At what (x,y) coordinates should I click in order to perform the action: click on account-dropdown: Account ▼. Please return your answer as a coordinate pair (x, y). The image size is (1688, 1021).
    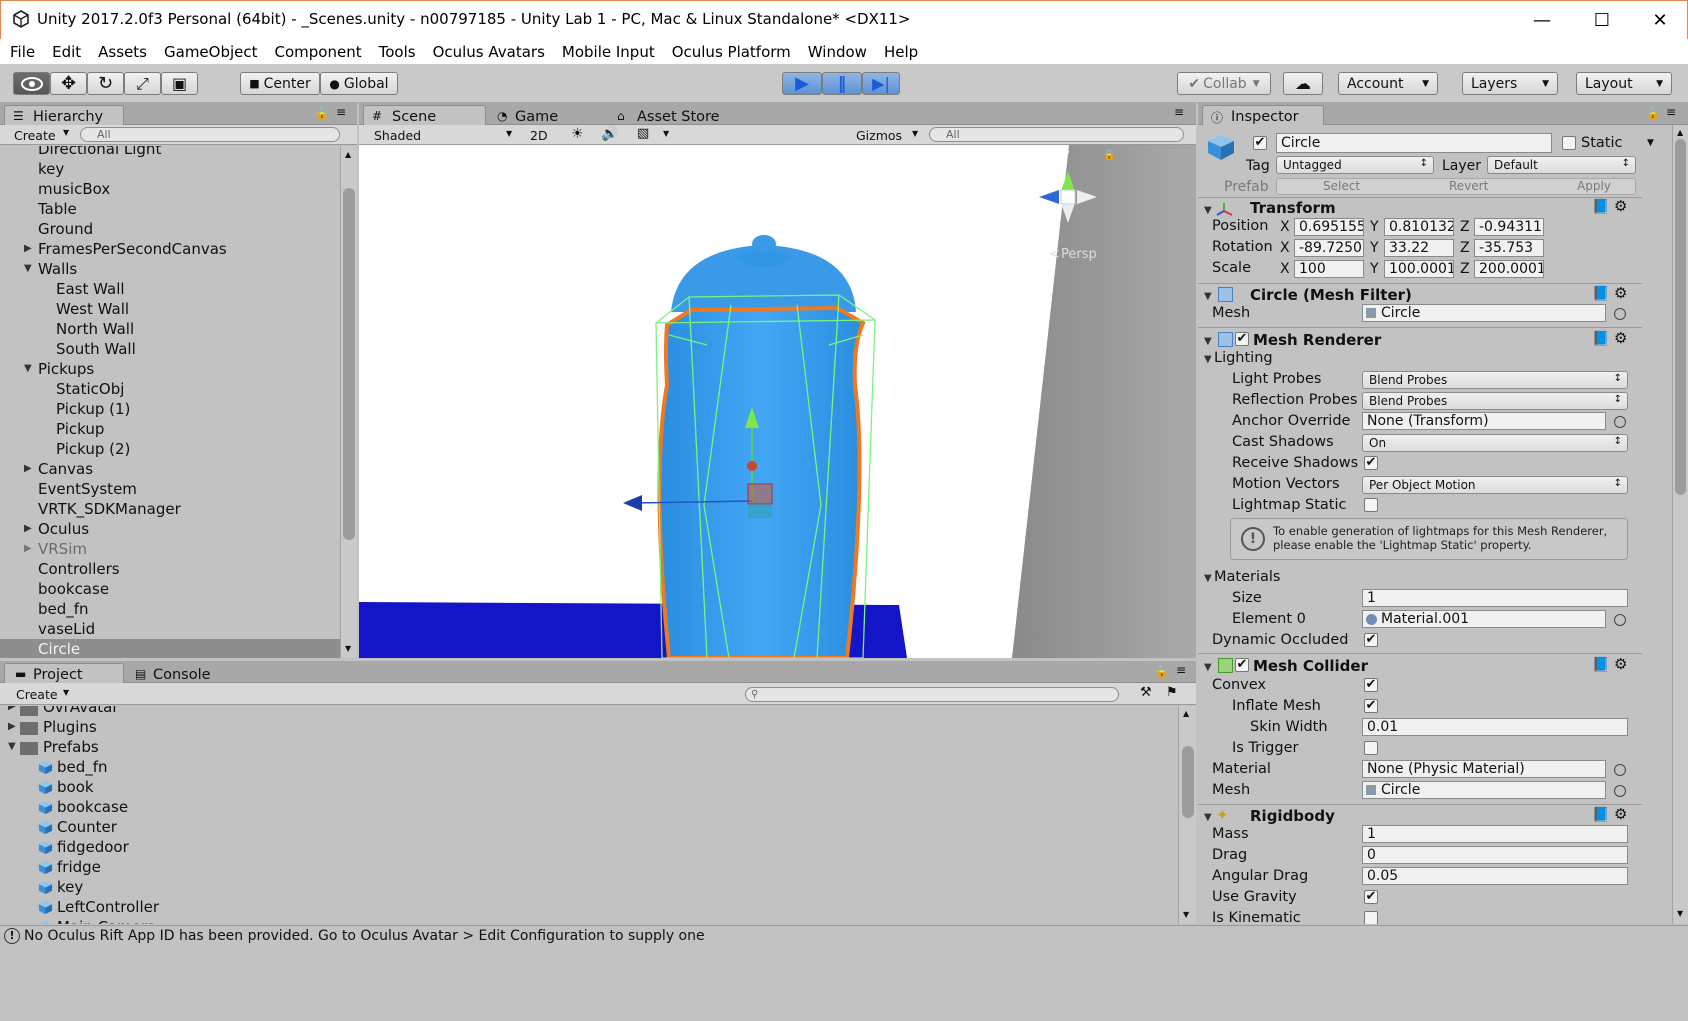
    Looking at the image, I should click on (1388, 83).